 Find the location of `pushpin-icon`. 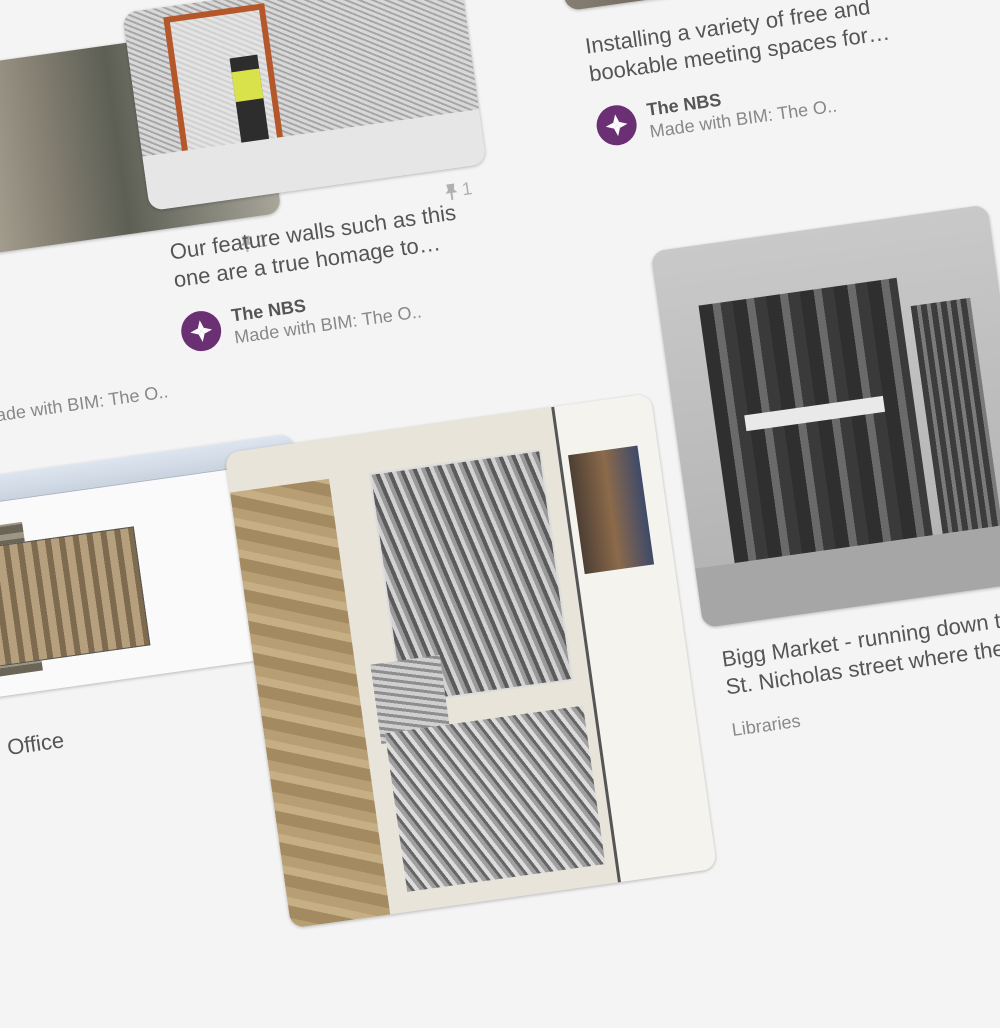

pushpin-icon is located at coordinates (451, 192).